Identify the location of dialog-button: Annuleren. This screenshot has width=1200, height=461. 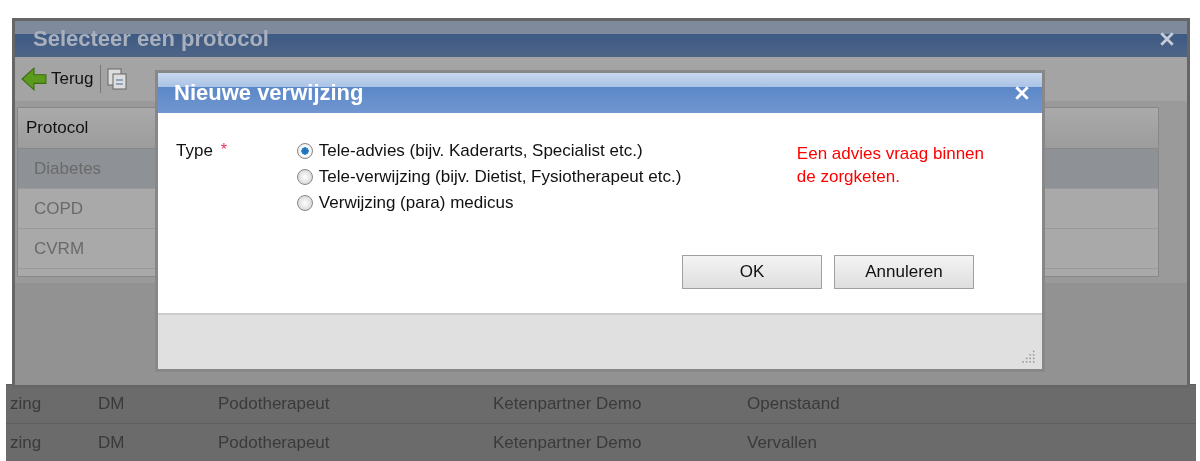
(904, 272).